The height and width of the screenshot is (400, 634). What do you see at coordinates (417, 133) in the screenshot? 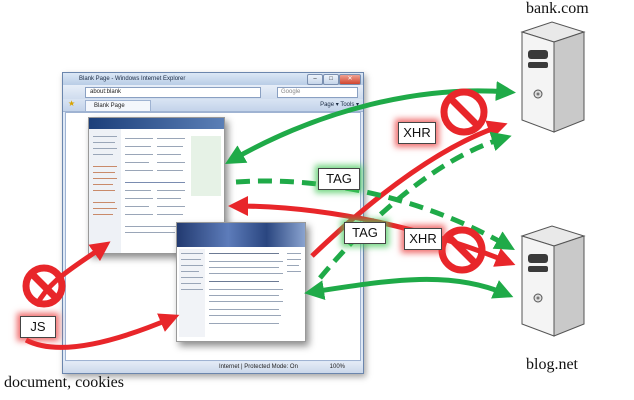
I see `xhr-label-top: XHR` at bounding box center [417, 133].